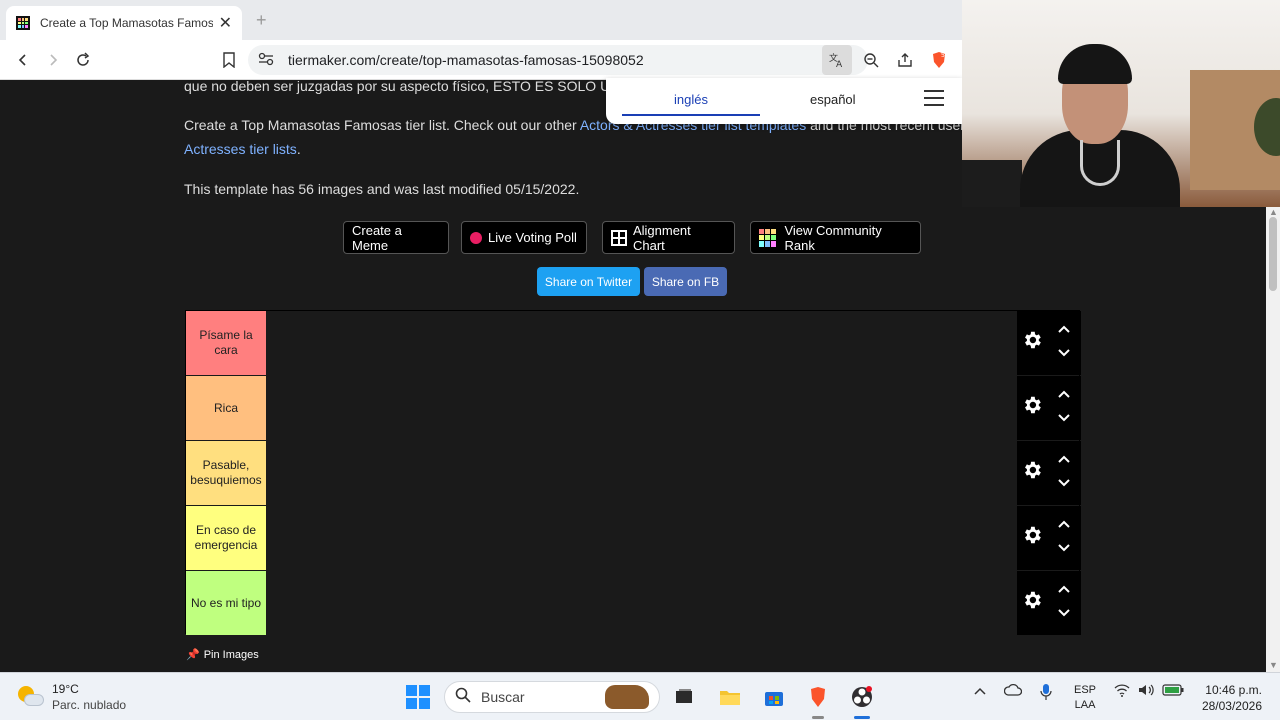 The image size is (1280, 720). Describe the element at coordinates (818, 701) in the screenshot. I see `brave-browser-icon` at that location.